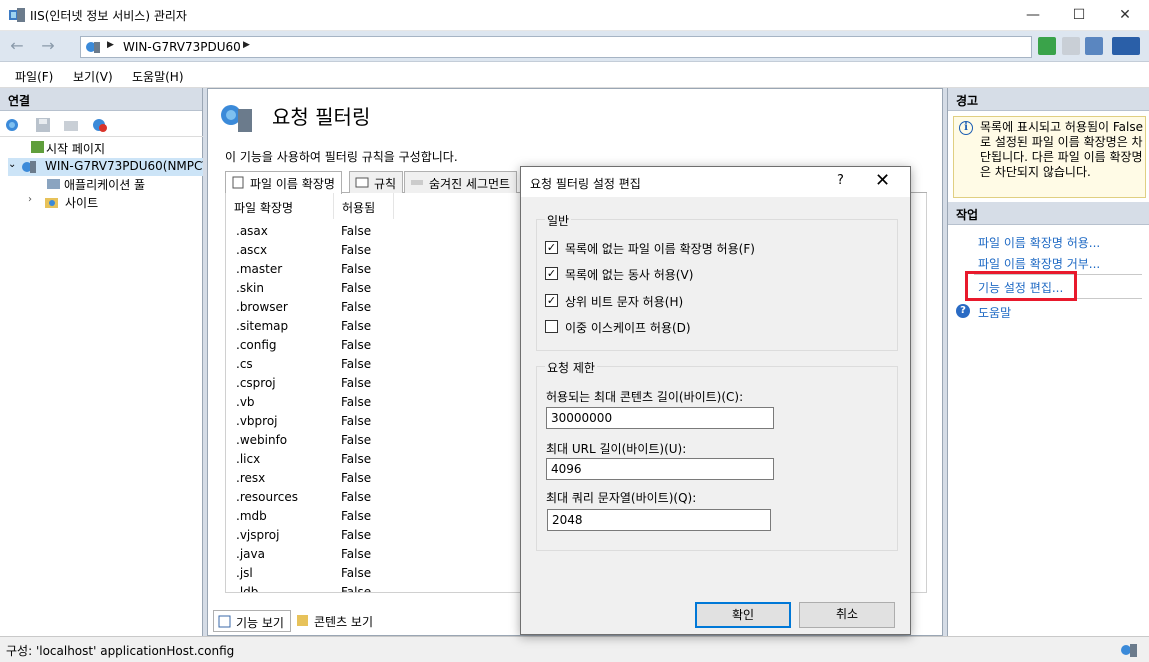 Image resolution: width=1149 pixels, height=662 pixels. I want to click on cell-extension: .config, so click(256, 345).